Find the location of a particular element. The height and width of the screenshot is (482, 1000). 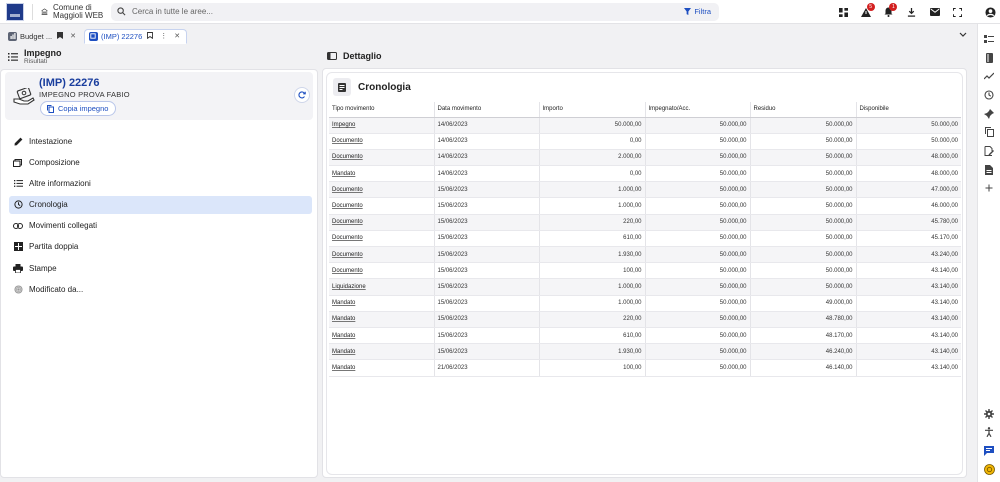

stack-icon is located at coordinates (18, 162).